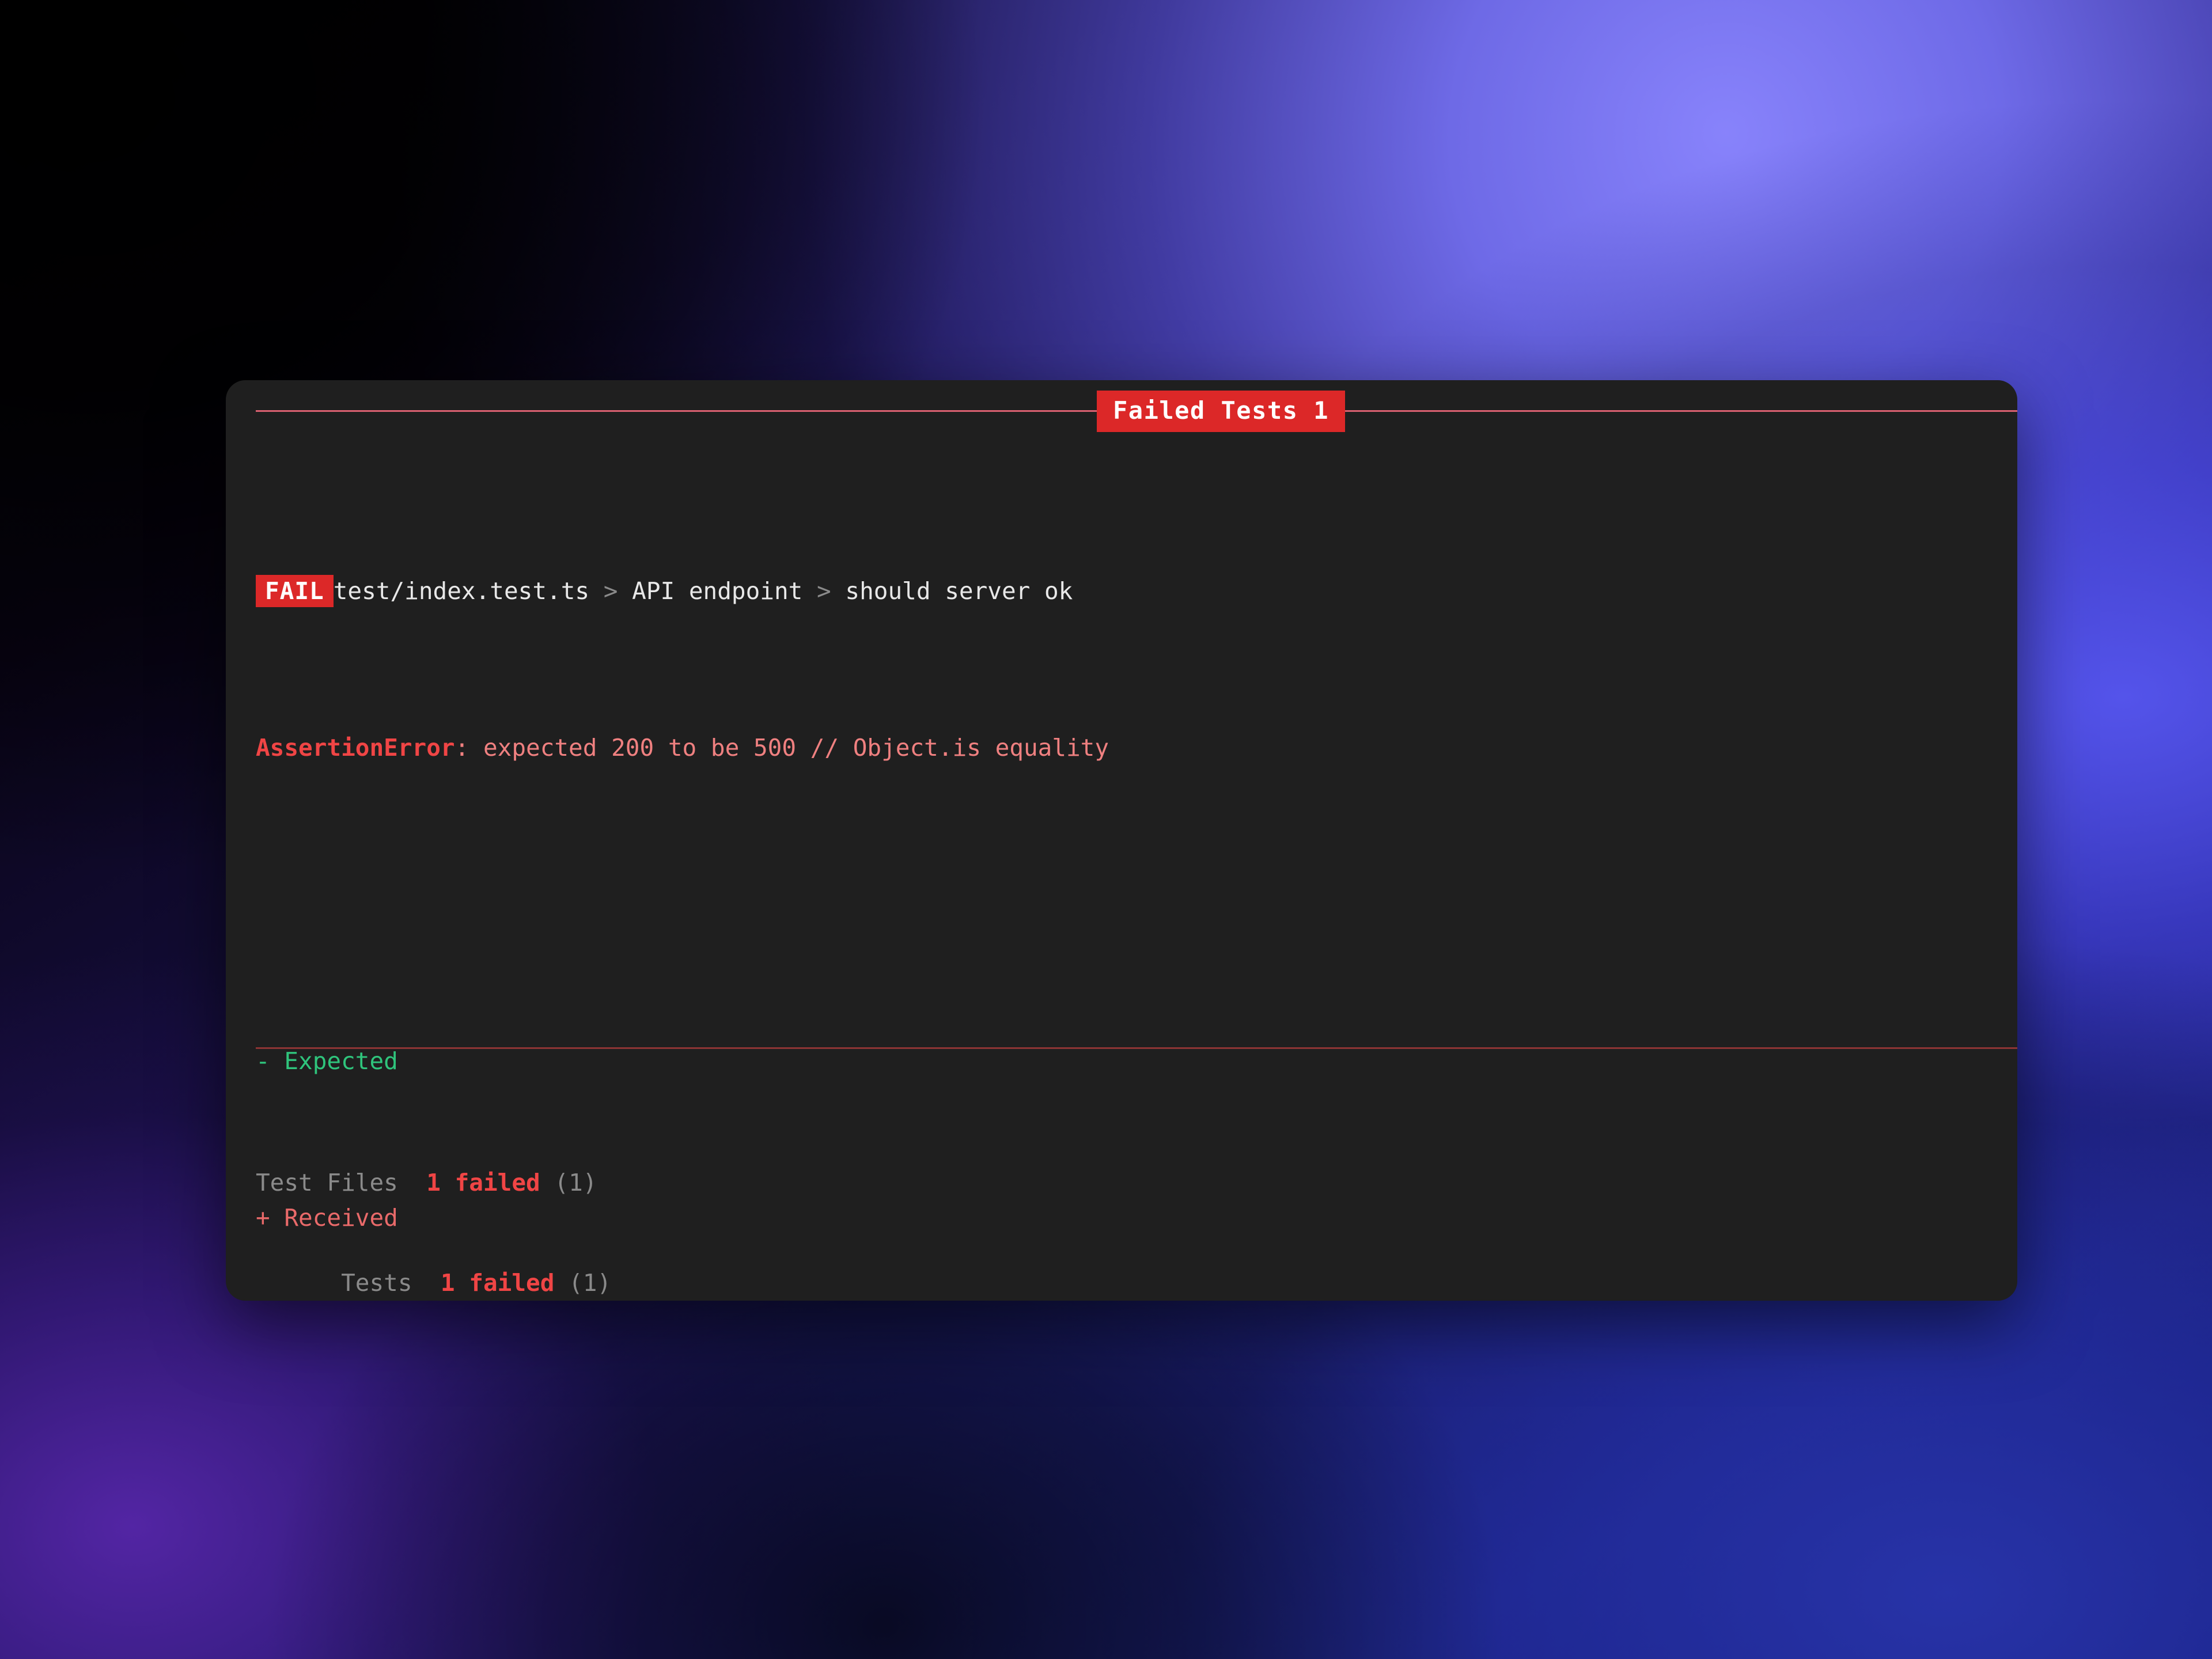  What do you see at coordinates (959, 591) in the screenshot?
I see `fail-test-name: should server ok` at bounding box center [959, 591].